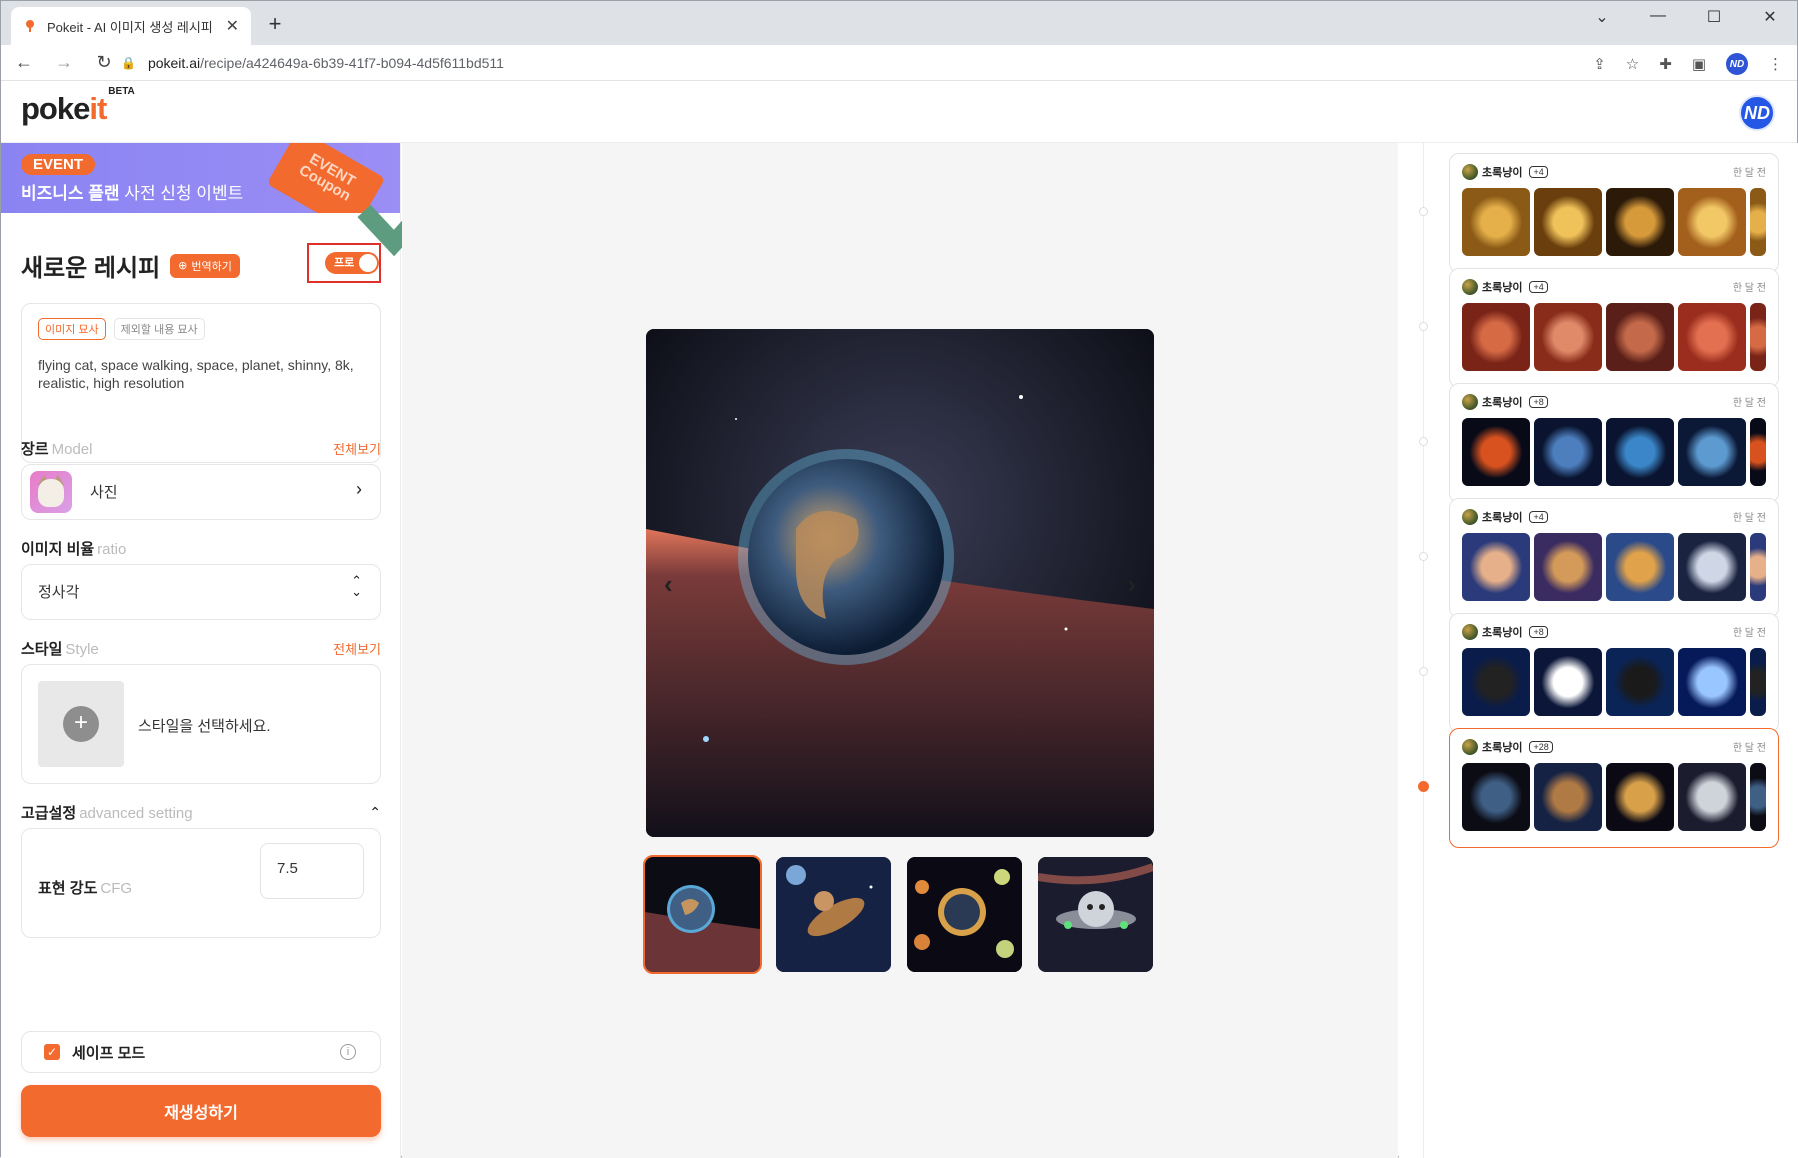 Image resolution: width=1798 pixels, height=1158 pixels. Describe the element at coordinates (201, 492) in the screenshot. I see `model-selector: 사진 ›` at that location.